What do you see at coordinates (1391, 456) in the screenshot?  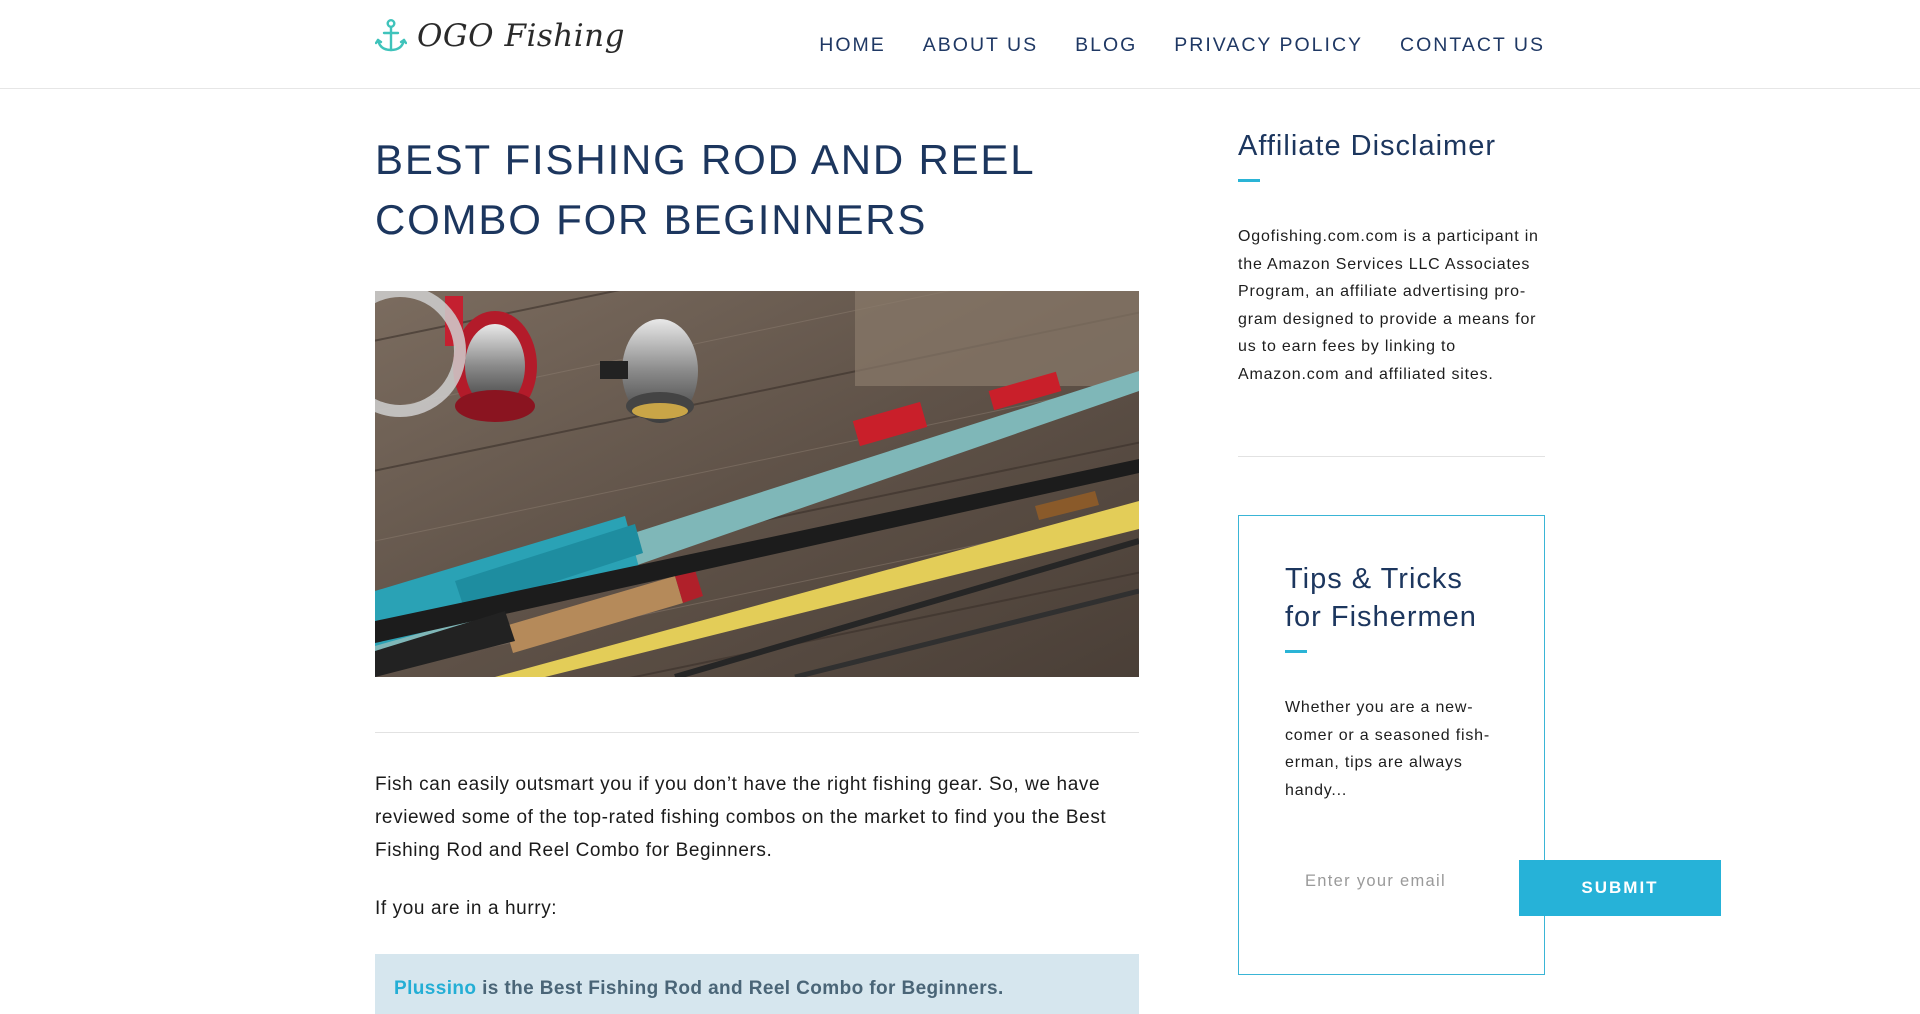 I see `sidebar-divider` at bounding box center [1391, 456].